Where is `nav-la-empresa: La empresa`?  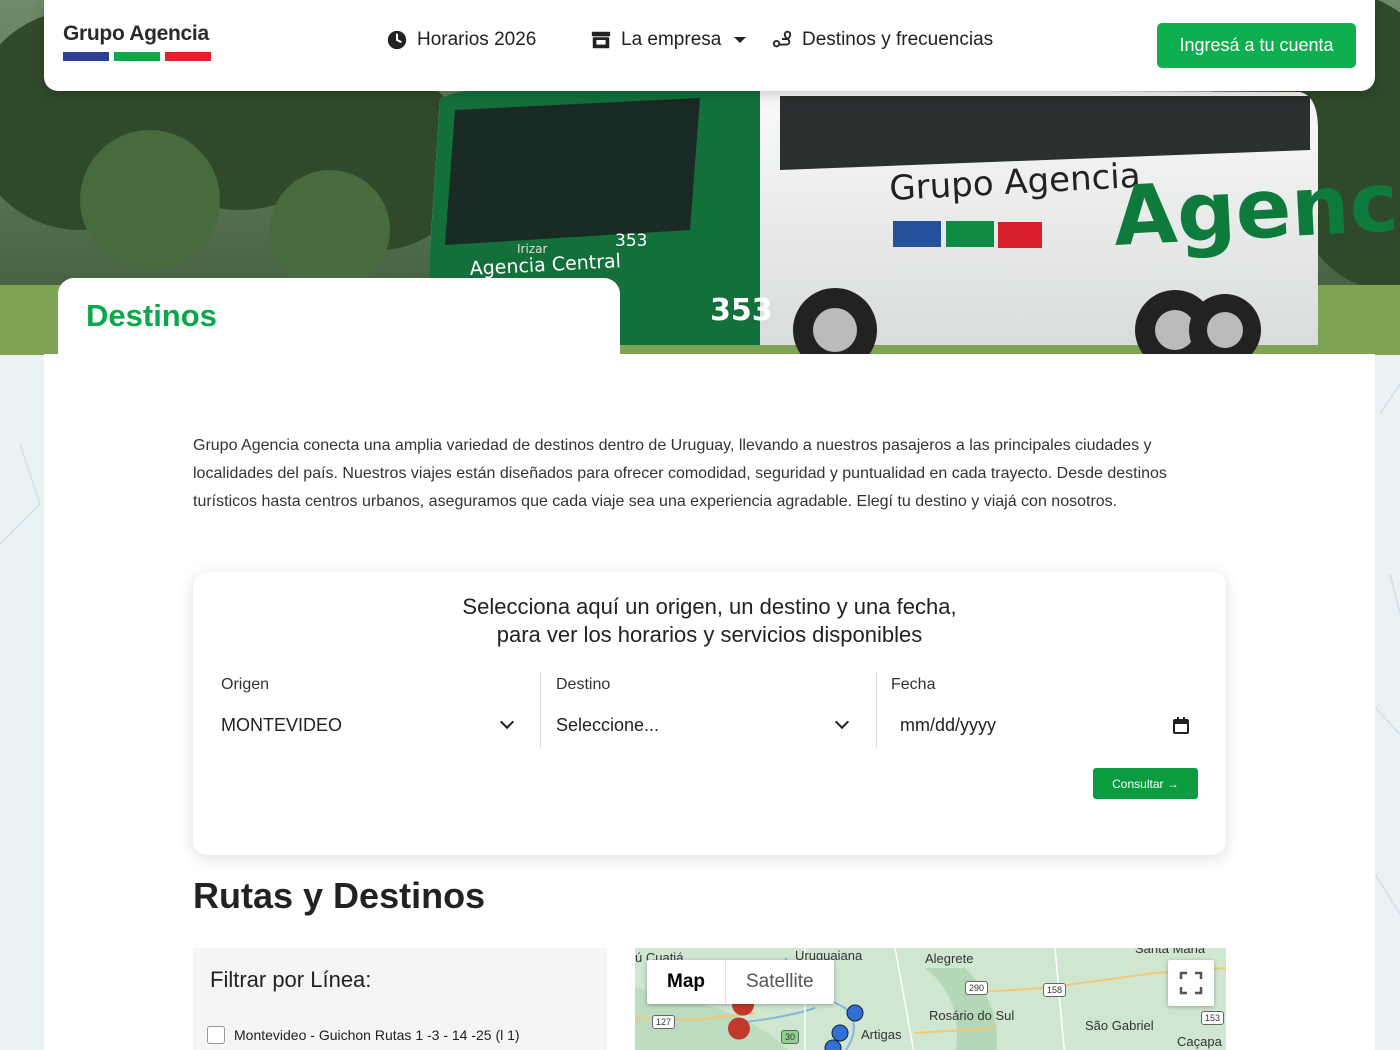 nav-la-empresa: La empresa is located at coordinates (668, 40).